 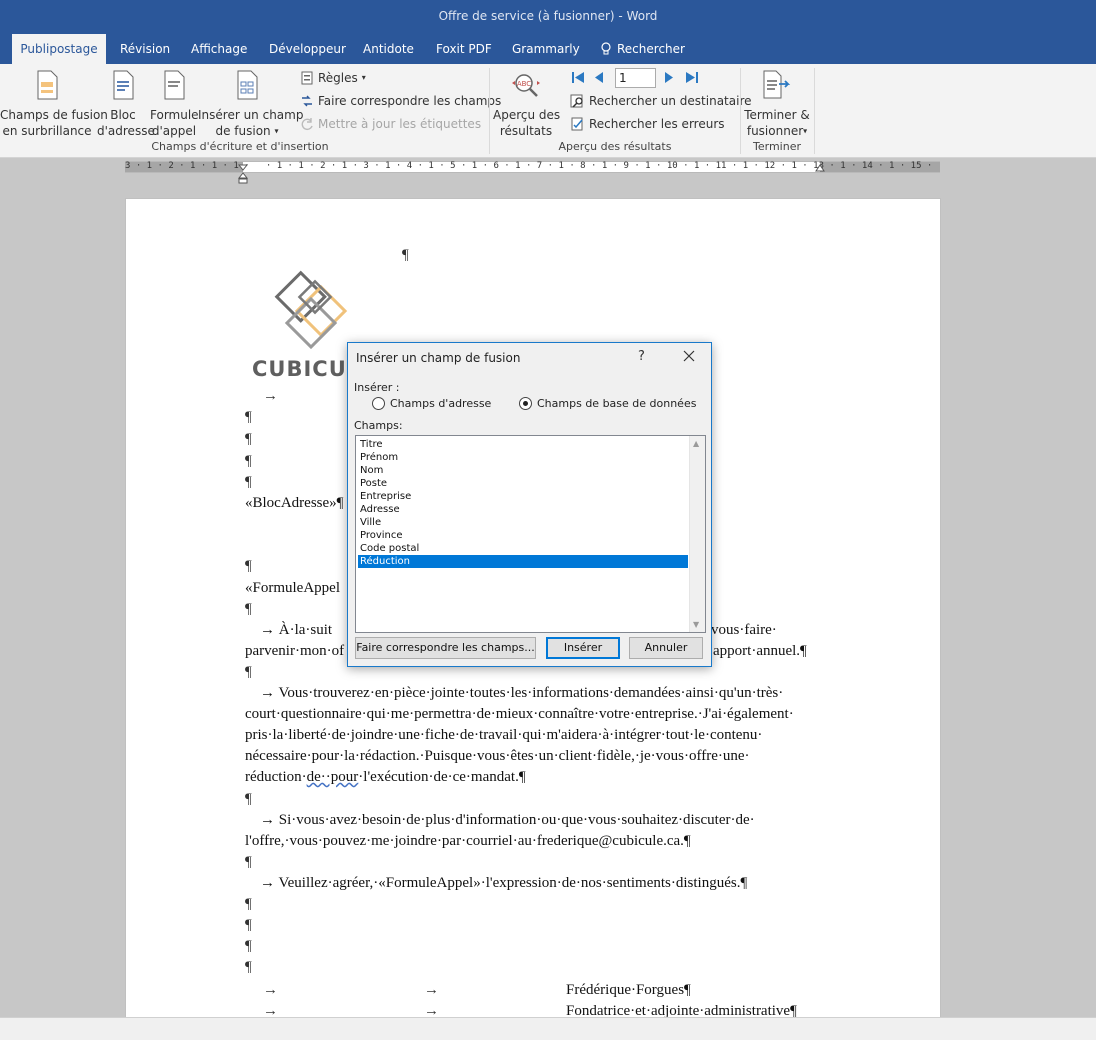 What do you see at coordinates (338, 78) in the screenshot?
I see `rules-label: Règles` at bounding box center [338, 78].